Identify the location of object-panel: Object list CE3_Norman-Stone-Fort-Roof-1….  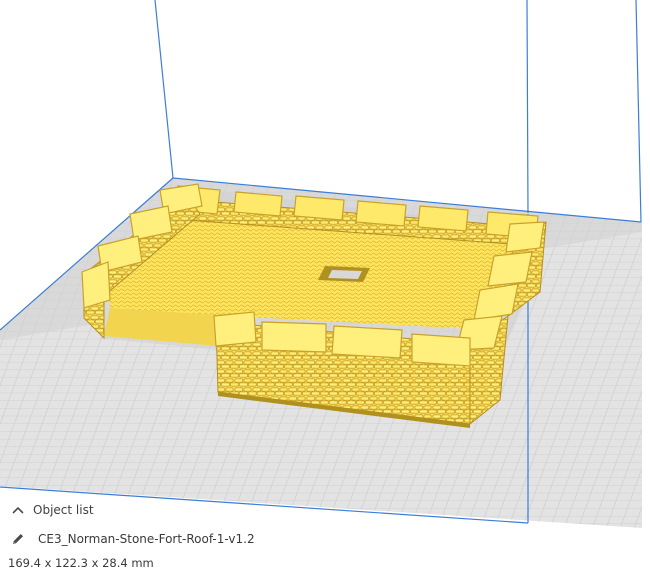
(160, 537).